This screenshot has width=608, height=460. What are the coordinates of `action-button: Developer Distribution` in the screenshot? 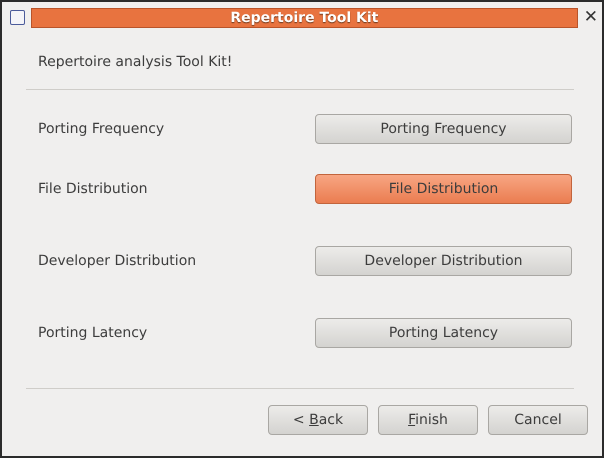 It's located at (443, 261).